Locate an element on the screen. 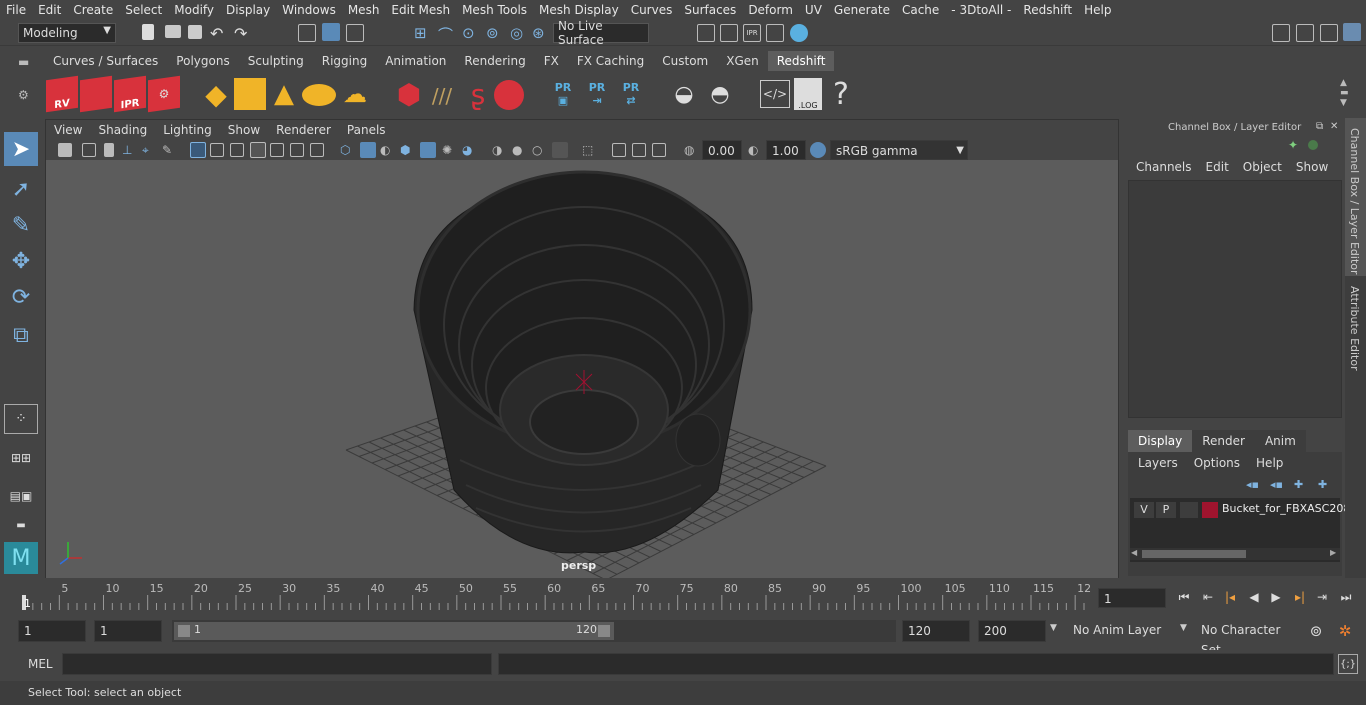 The image size is (1366, 705). layer-name: Bucket_for_FBXASC208 is located at coordinates (1286, 508).